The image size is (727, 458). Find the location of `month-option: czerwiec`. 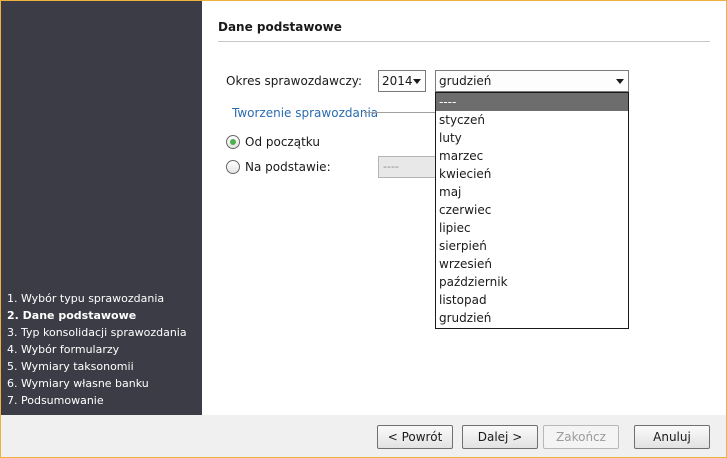

month-option: czerwiec is located at coordinates (532, 210).